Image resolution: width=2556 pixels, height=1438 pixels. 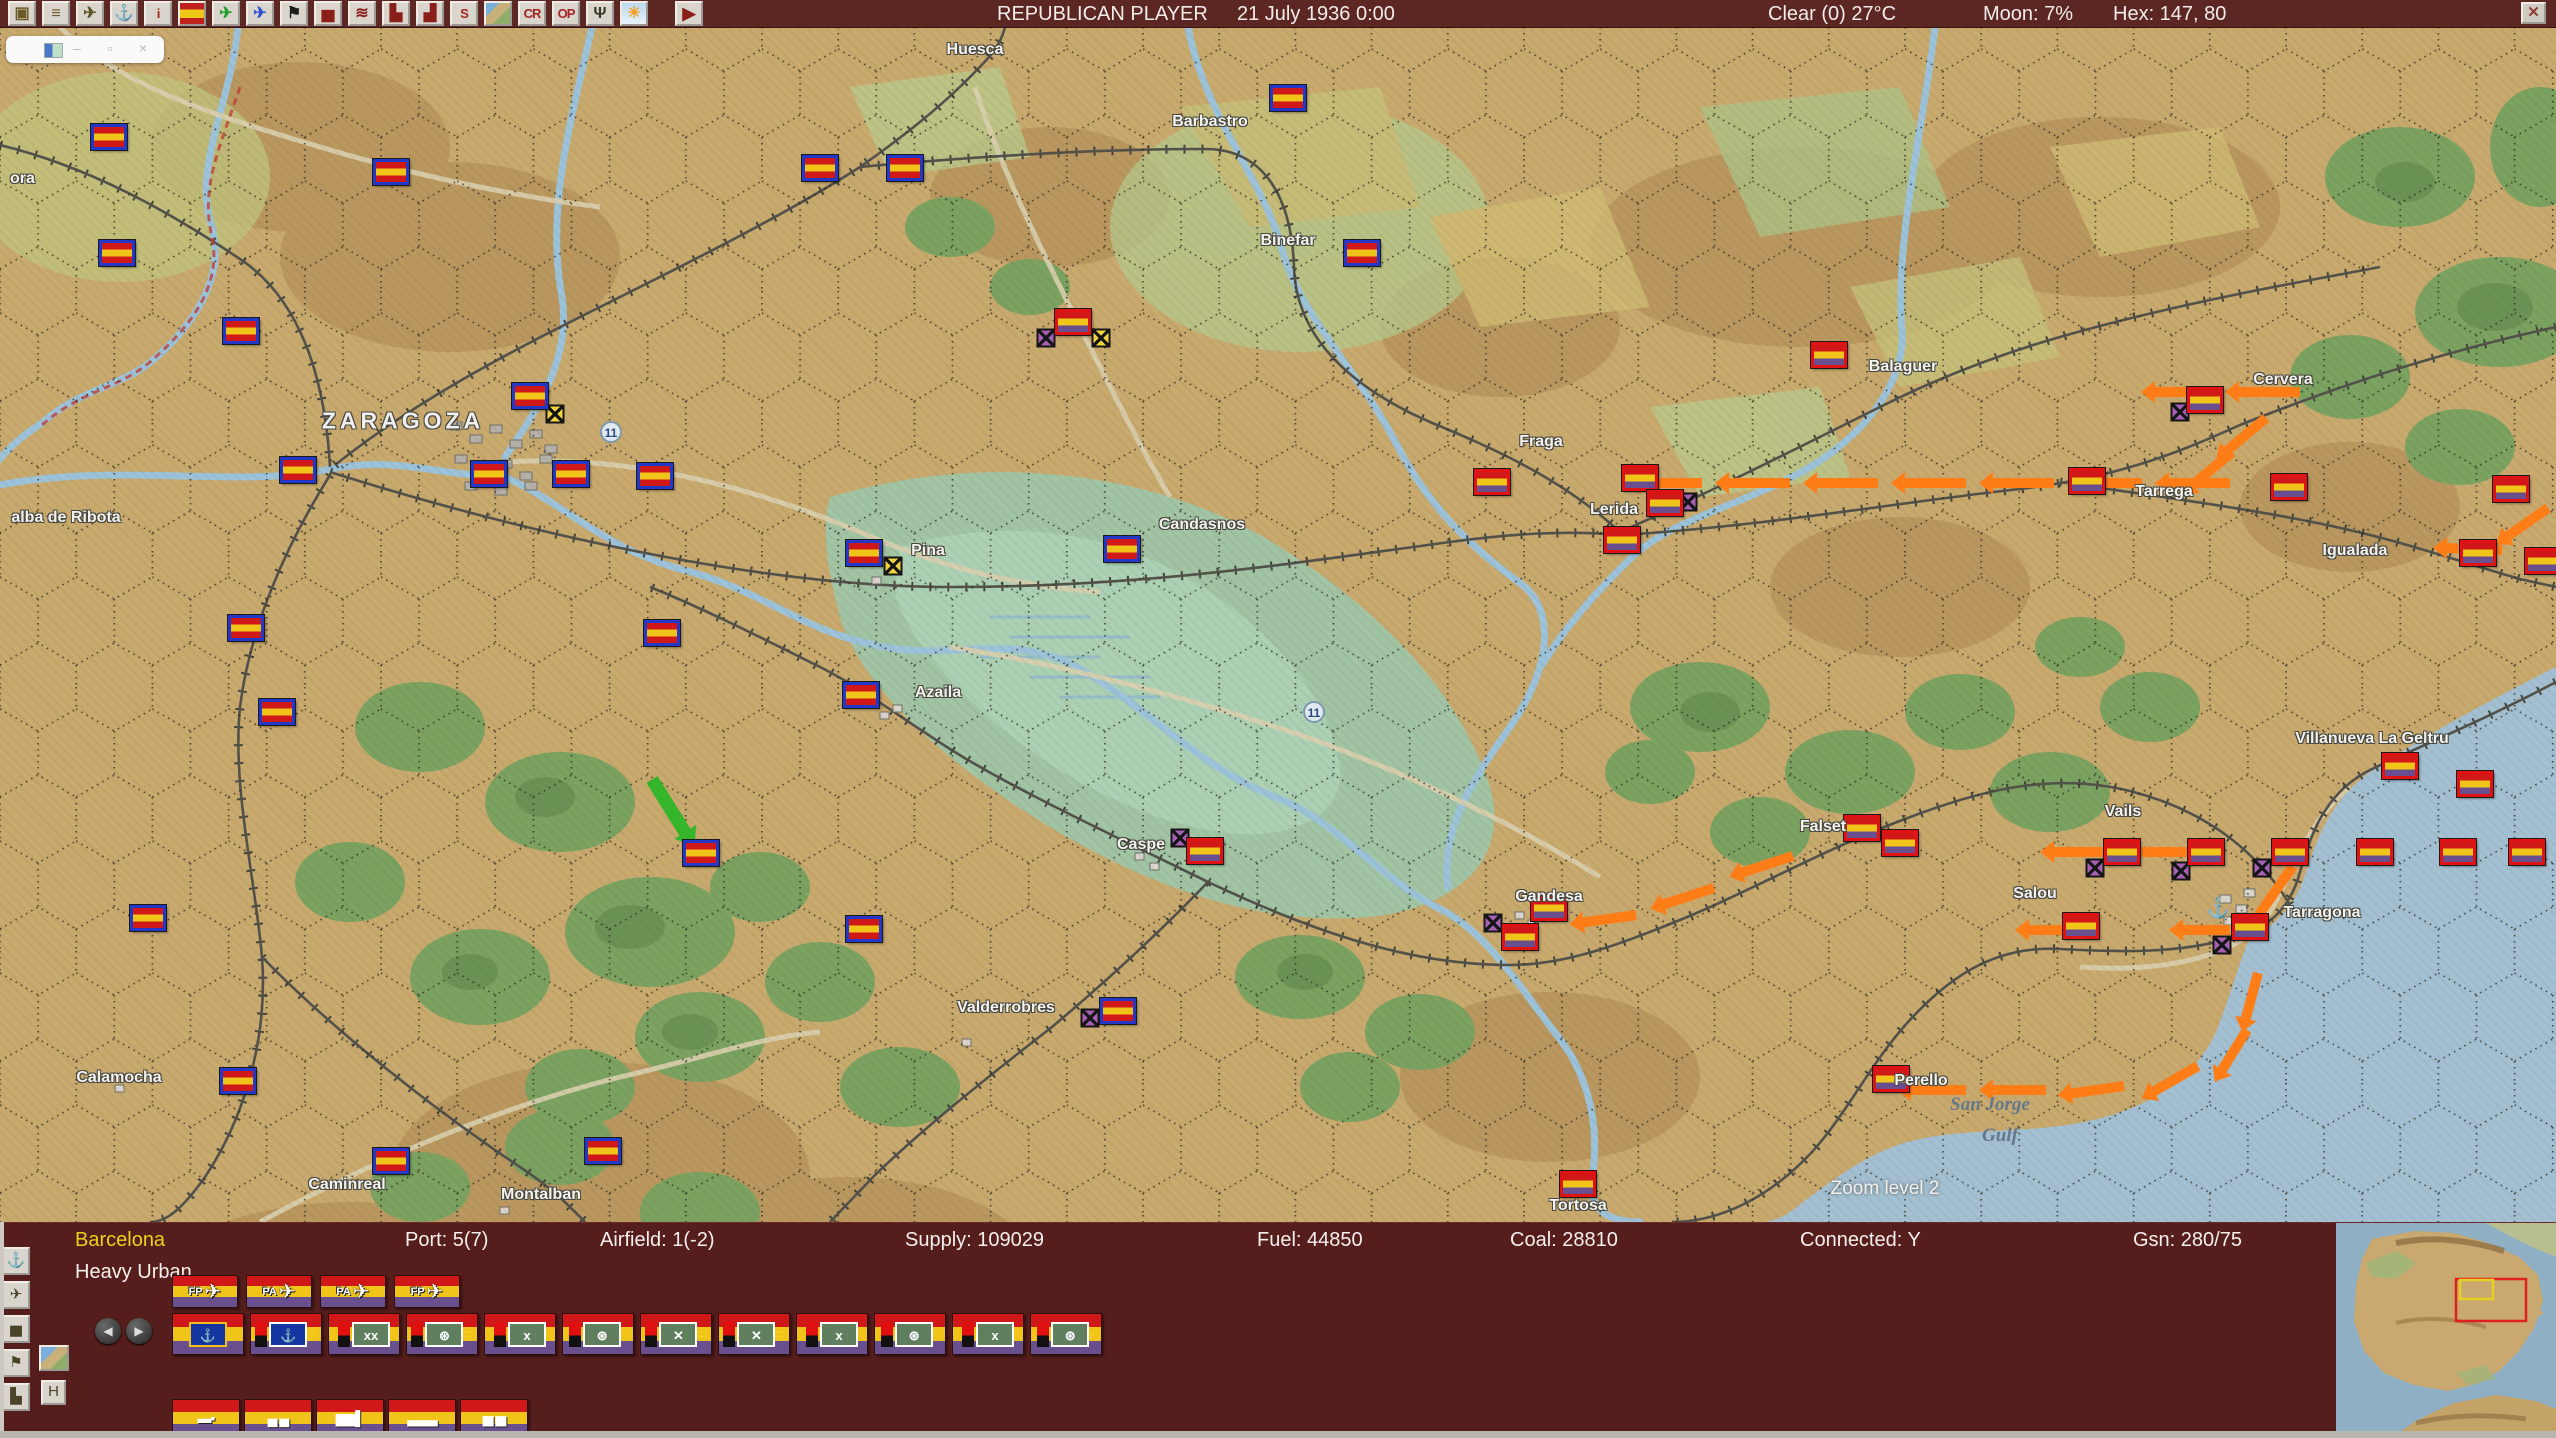 What do you see at coordinates (566, 13) in the screenshot?
I see `operations-icon: OP` at bounding box center [566, 13].